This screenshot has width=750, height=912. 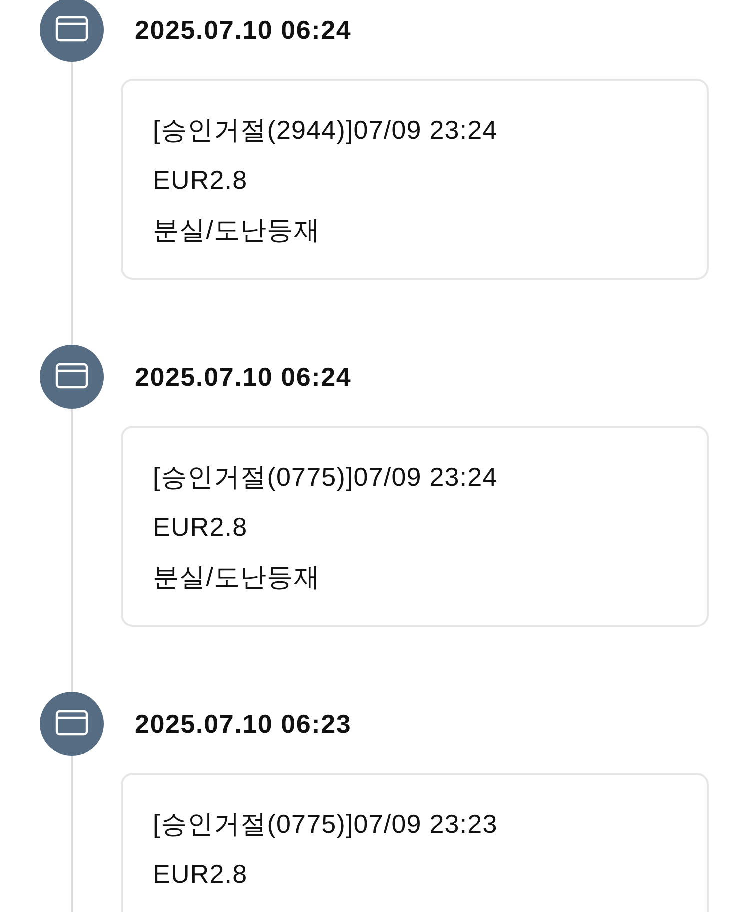 What do you see at coordinates (325, 130) in the screenshot?
I see `message-line: [승인거절(2944)]07/09 23:24` at bounding box center [325, 130].